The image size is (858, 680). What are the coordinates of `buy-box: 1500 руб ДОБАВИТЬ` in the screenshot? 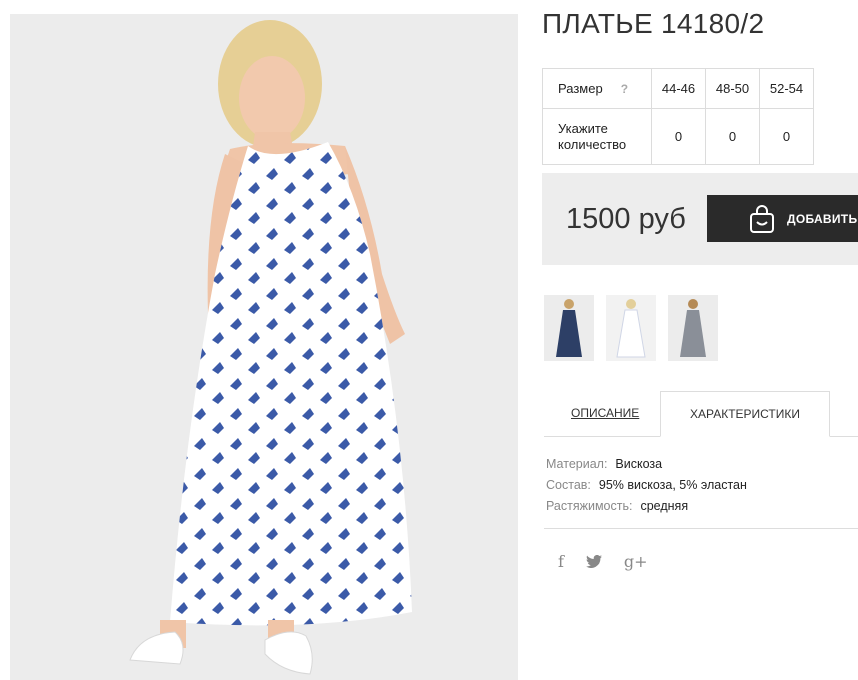 It's located at (700, 219).